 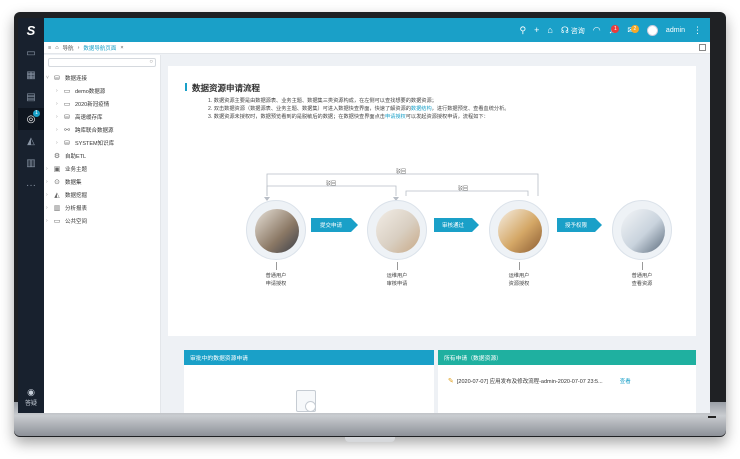 What do you see at coordinates (31, 141) in the screenshot?
I see `chart-nav-icon: ◭` at bounding box center [31, 141].